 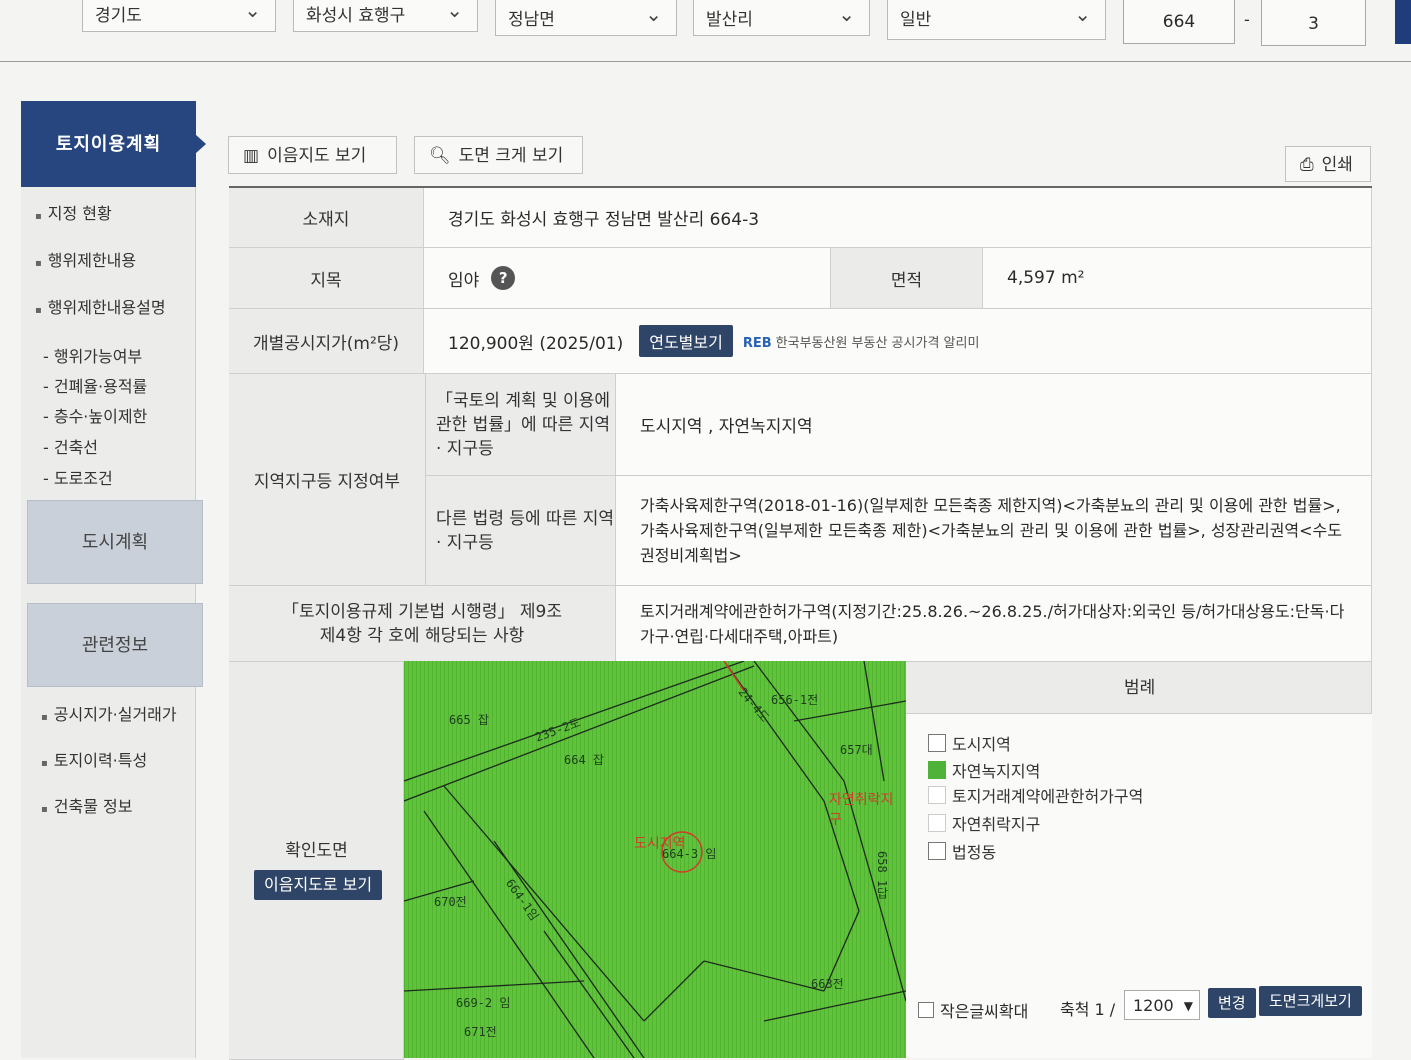 I want to click on map-label-target-parcel: 664-3 임, so click(x=689, y=854).